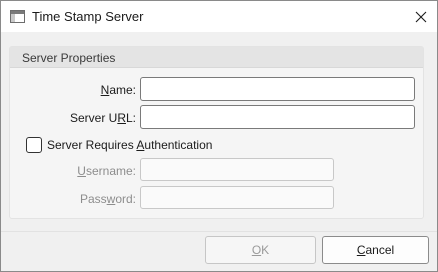 This screenshot has height=272, width=438. I want to click on ok-button: OK, so click(260, 250).